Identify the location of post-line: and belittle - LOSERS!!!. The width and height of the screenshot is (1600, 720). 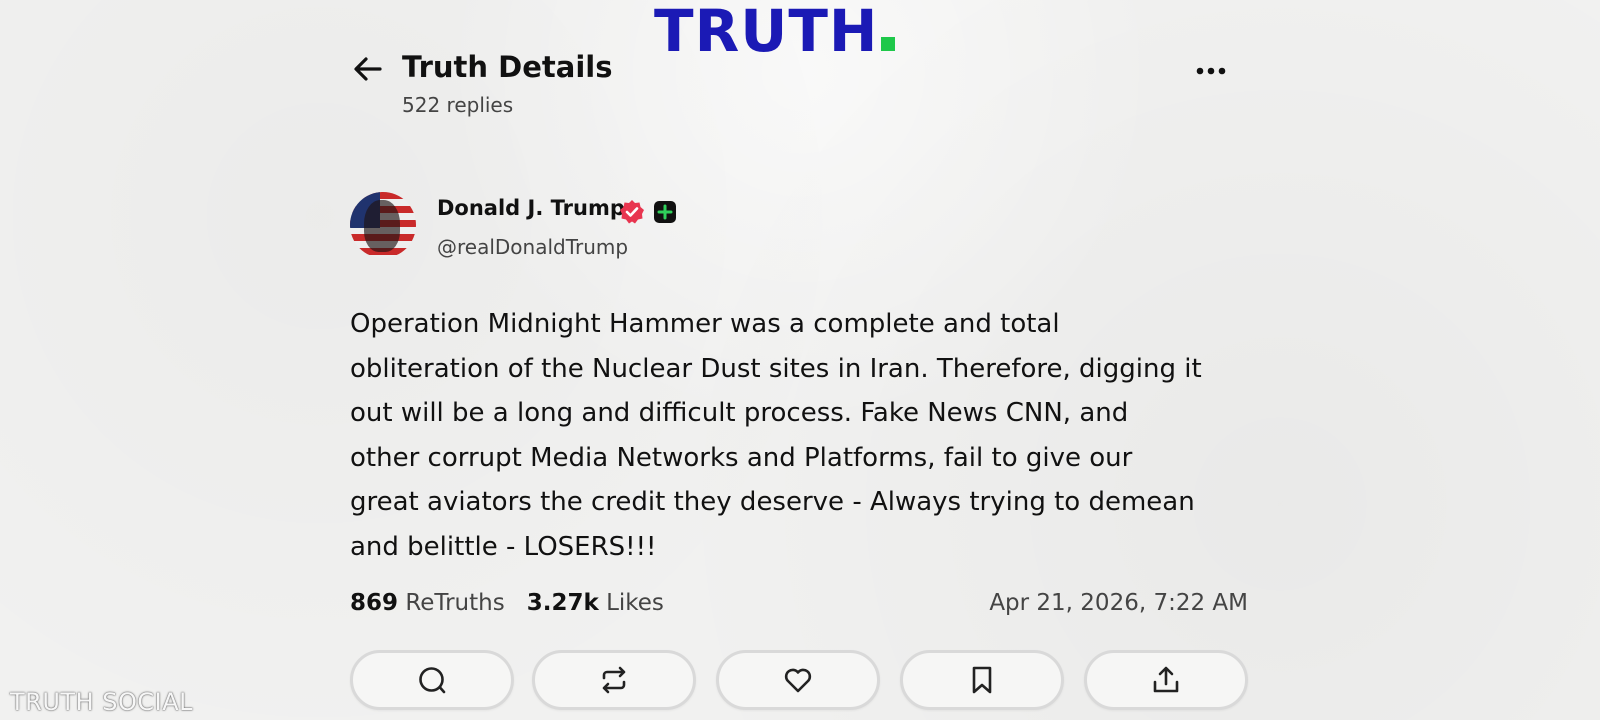
(503, 546).